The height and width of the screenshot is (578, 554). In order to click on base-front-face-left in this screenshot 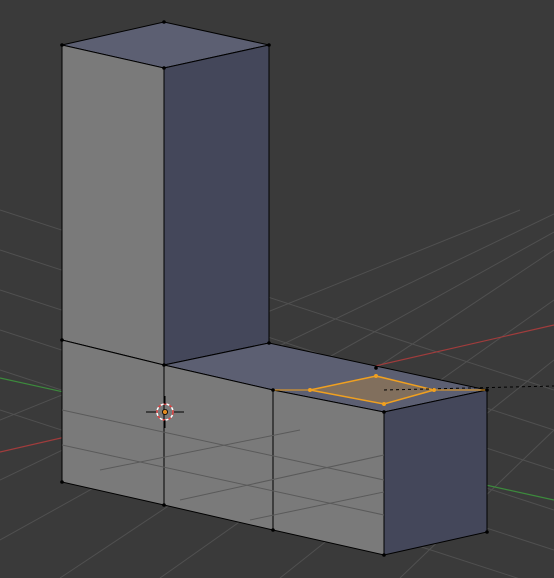, I will do `click(113, 422)`.